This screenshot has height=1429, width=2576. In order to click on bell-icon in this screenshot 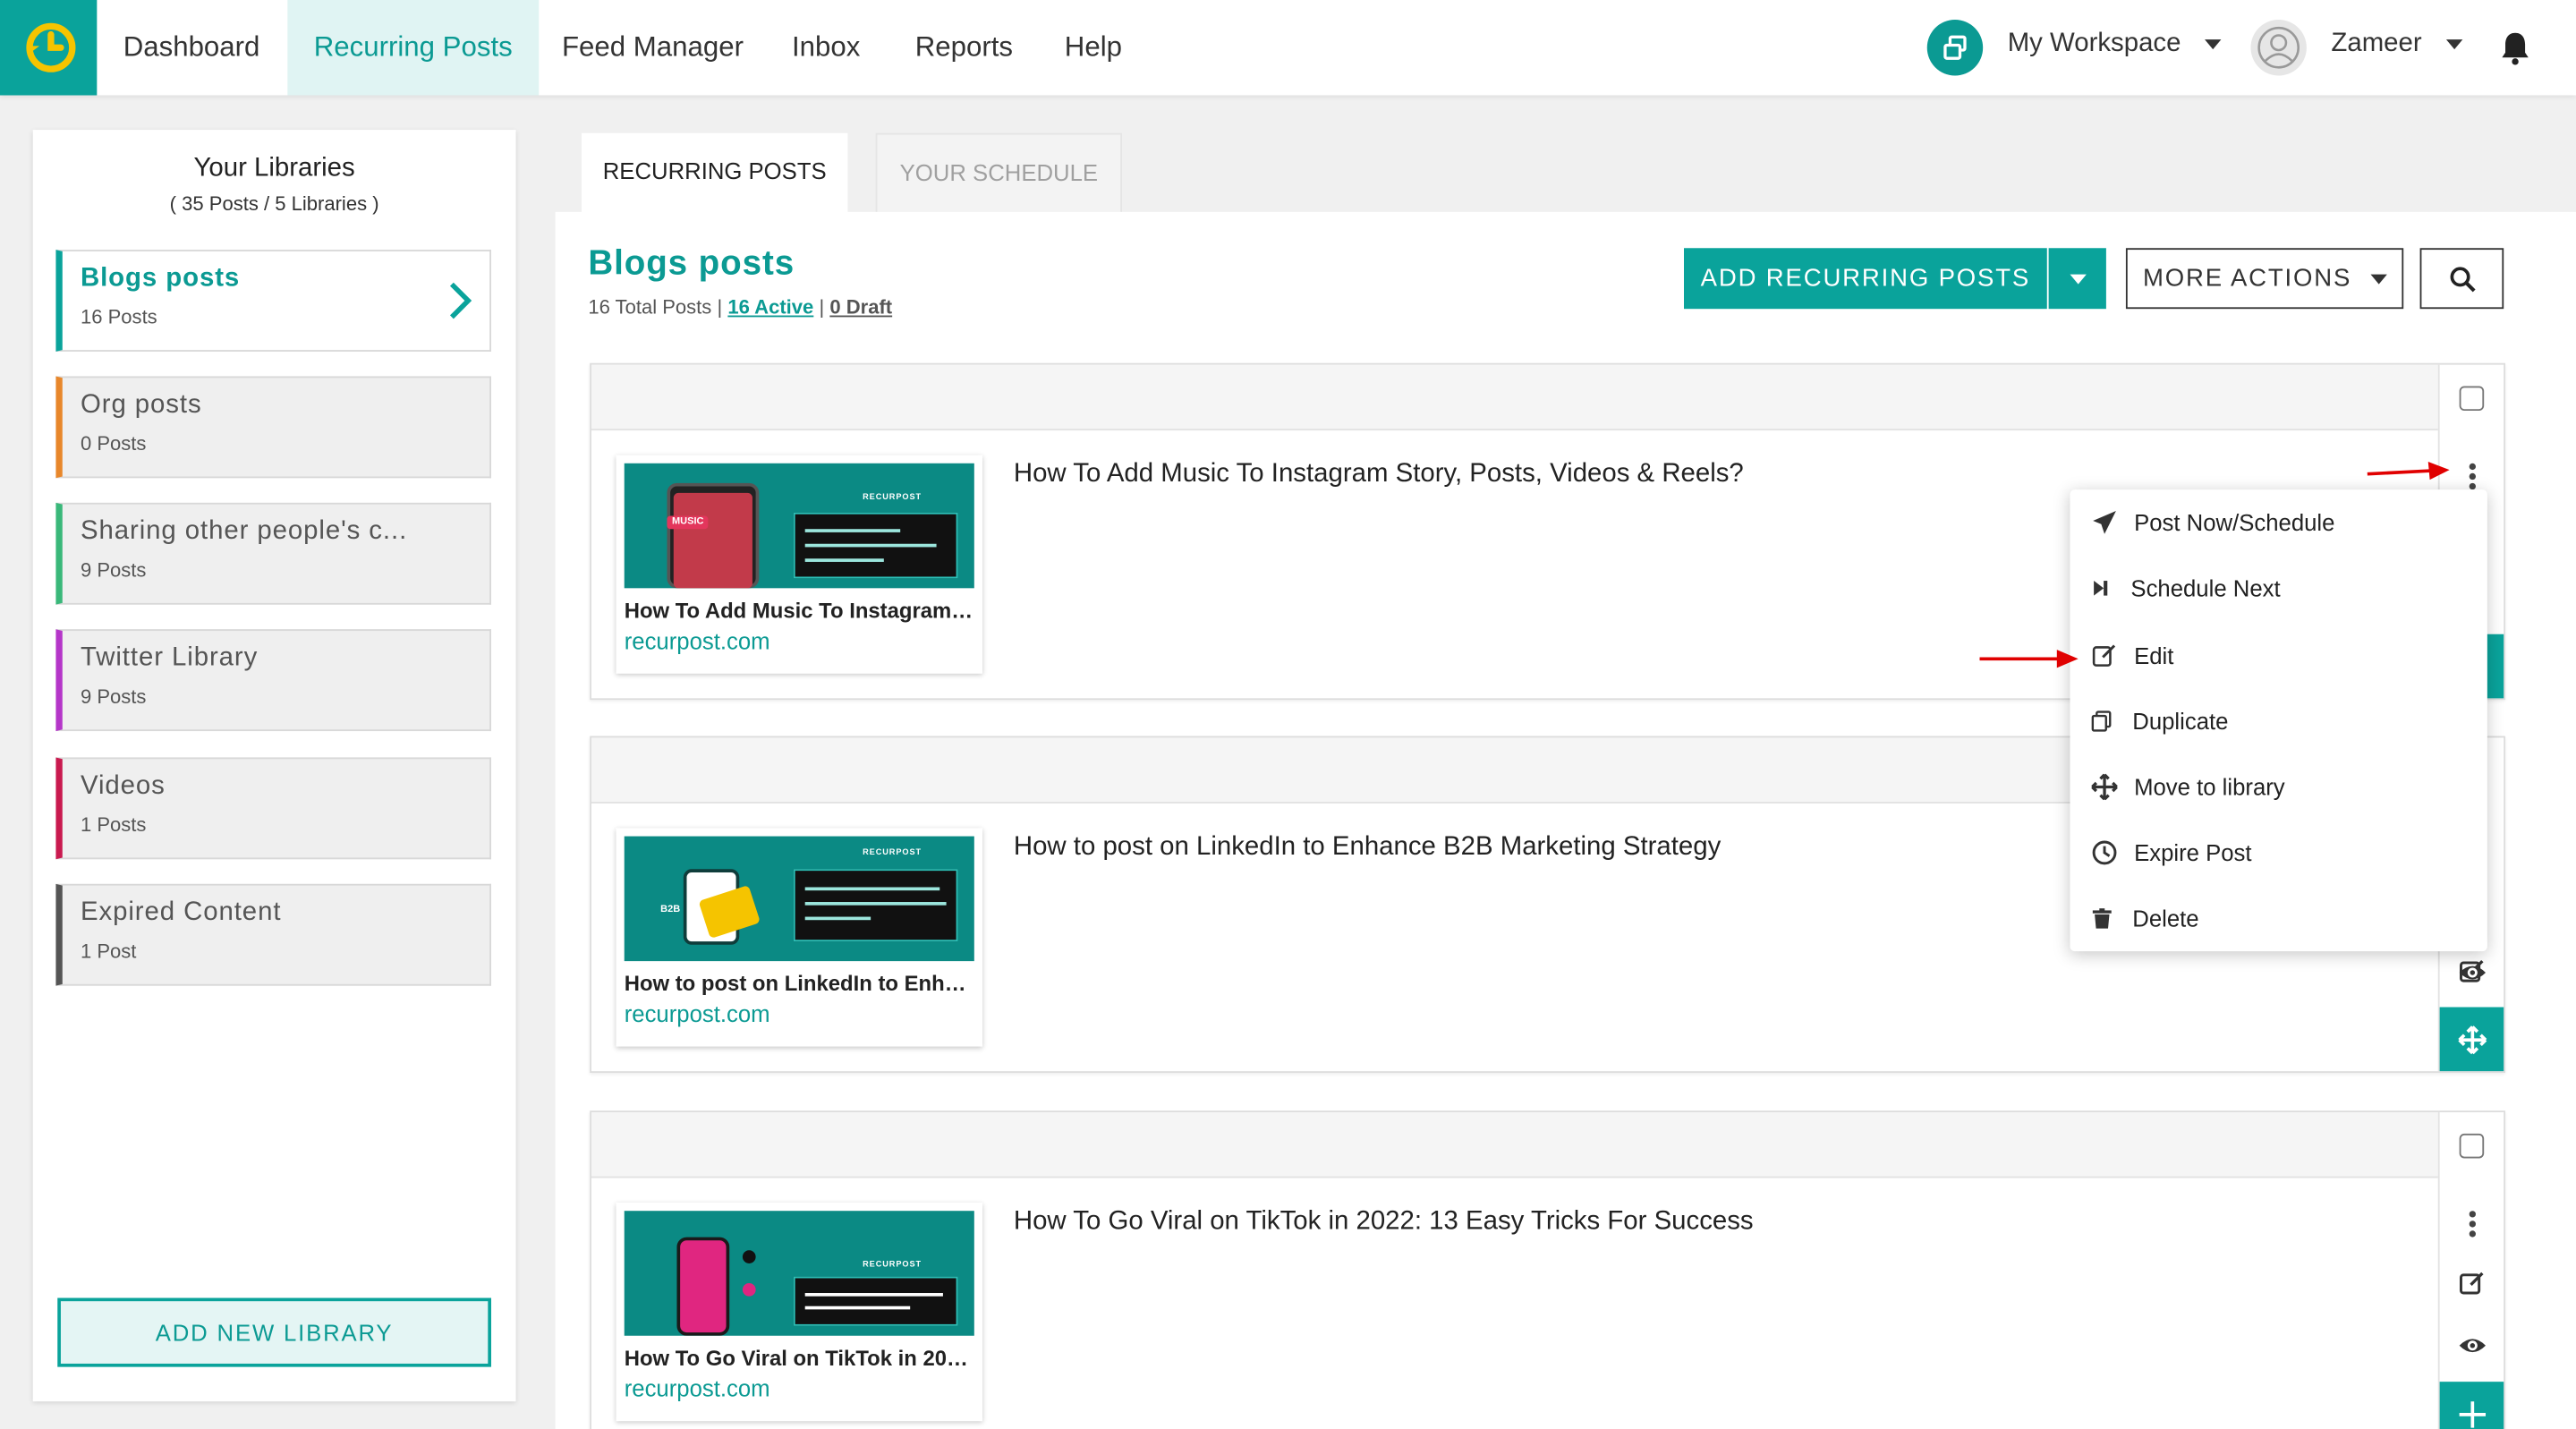, I will do `click(2515, 52)`.